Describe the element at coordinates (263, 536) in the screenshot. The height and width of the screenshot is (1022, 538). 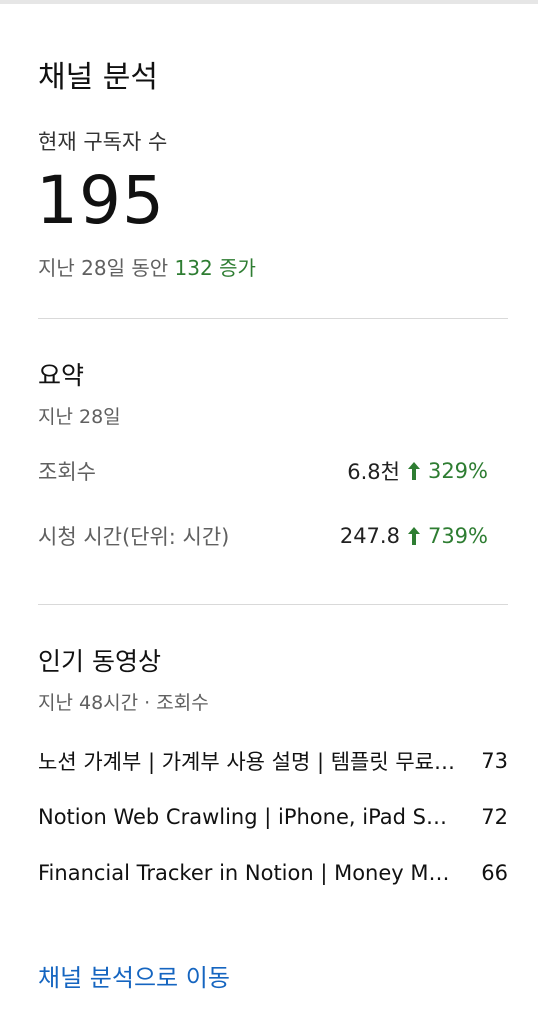
I see `metric-row-watch-time: 시청 시간(단위: 시간) 247.8 739%` at that location.